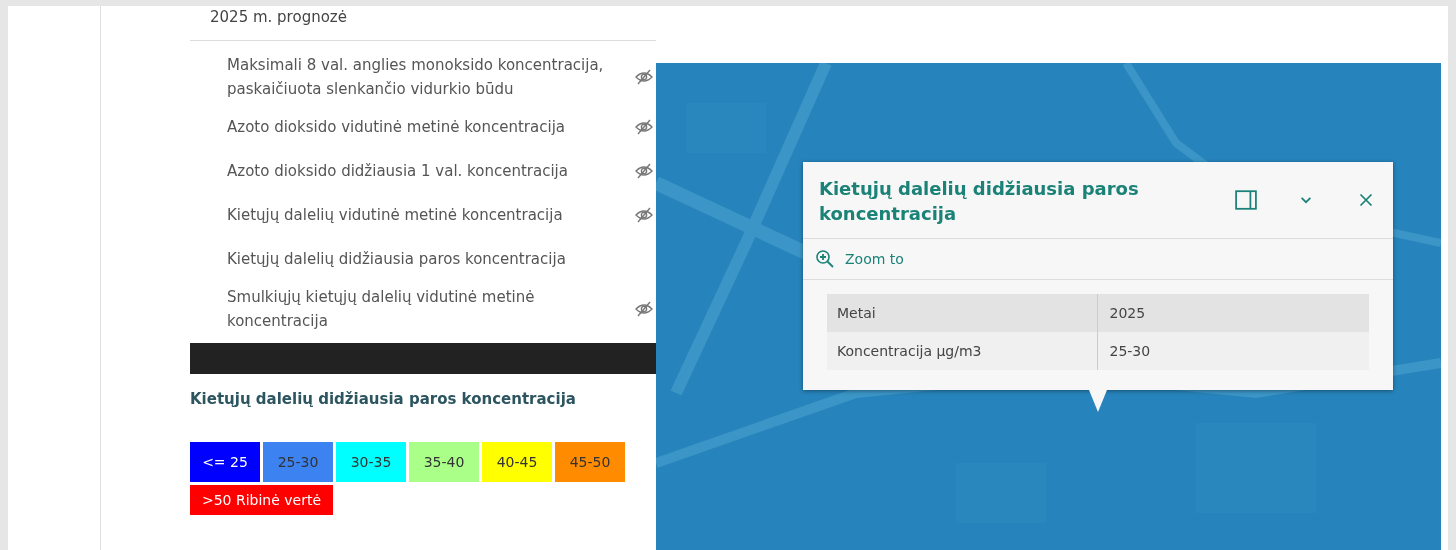  I want to click on table-cell: 25-30, so click(1232, 351).